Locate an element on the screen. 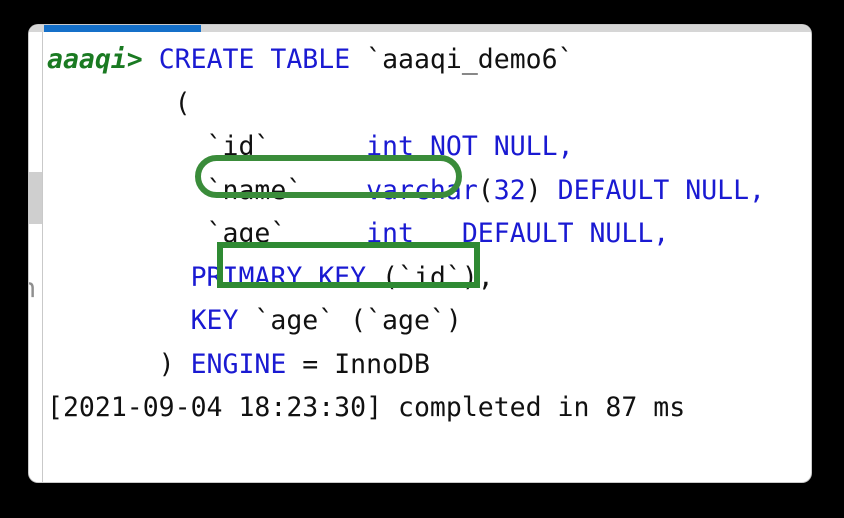 The width and height of the screenshot is (844, 518). line-engine-token-1: ENGINE is located at coordinates (238, 364).